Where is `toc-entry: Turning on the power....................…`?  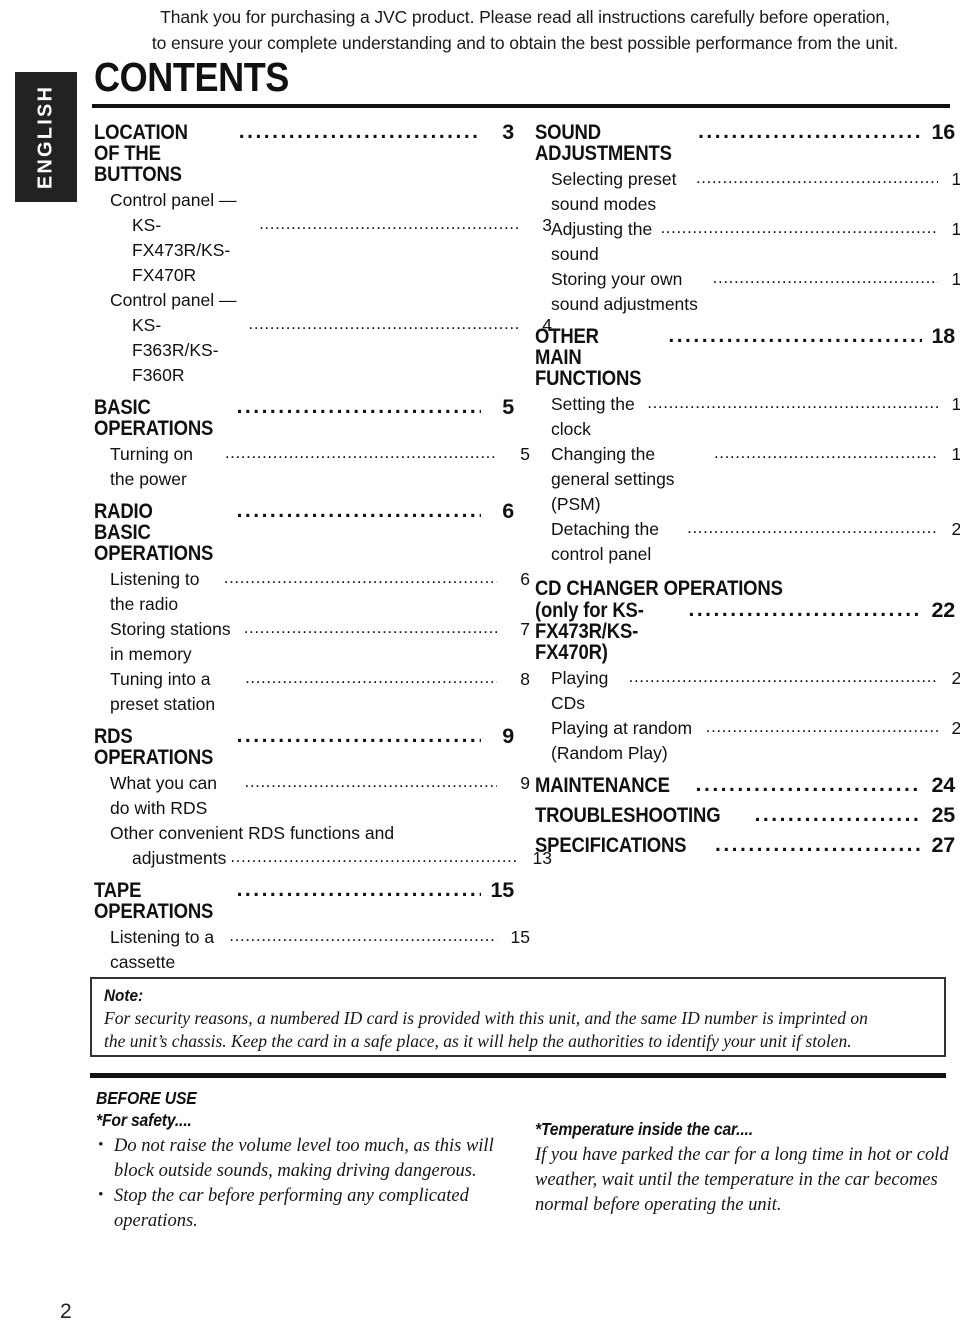 toc-entry: Turning on the power....................… is located at coordinates (312, 467).